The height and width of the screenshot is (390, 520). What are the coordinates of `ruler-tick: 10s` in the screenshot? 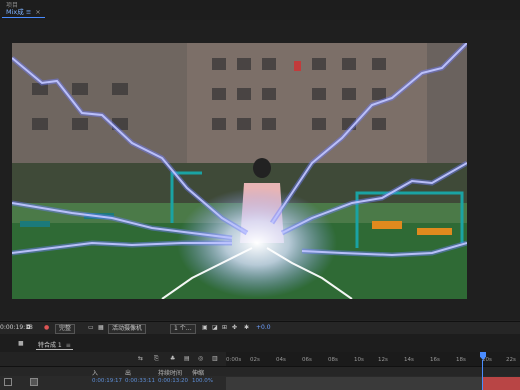 It's located at (359, 360).